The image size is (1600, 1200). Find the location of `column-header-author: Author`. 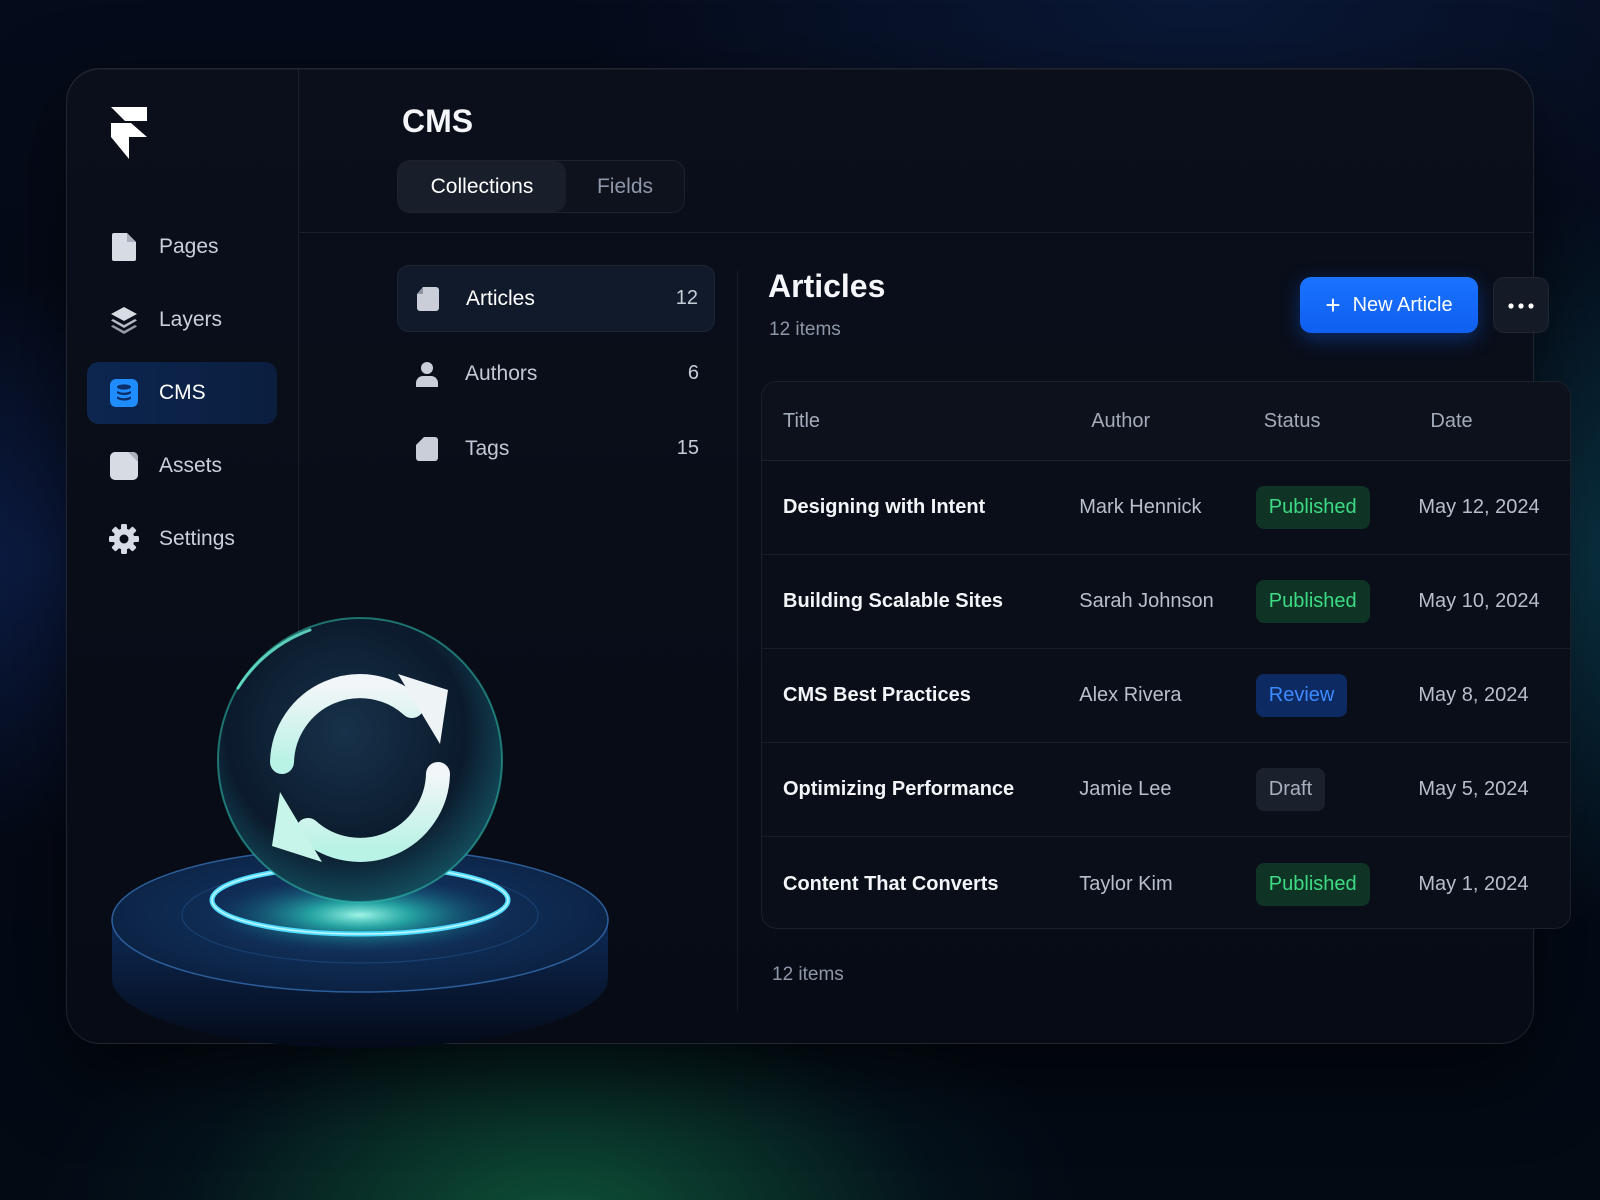

column-header-author: Author is located at coordinates (1167, 421).